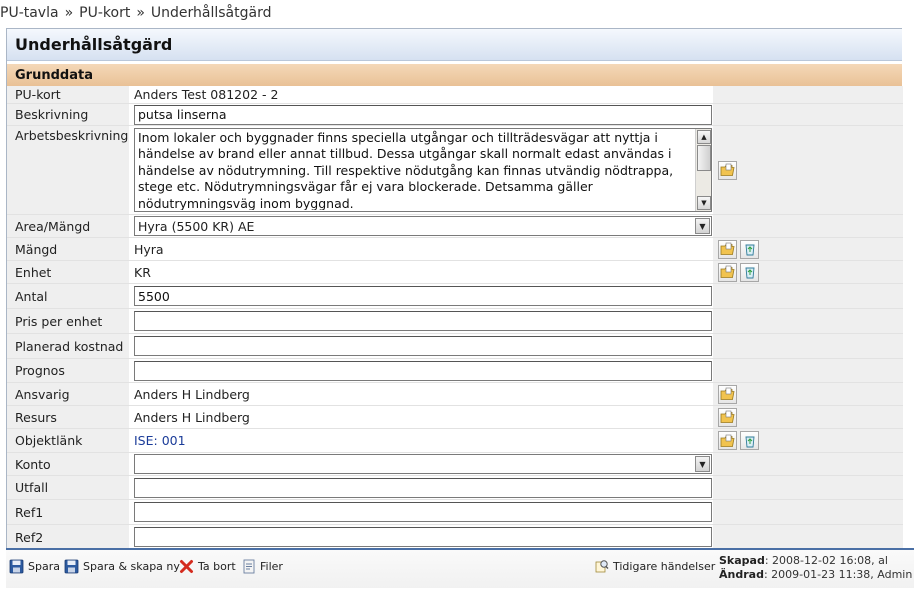 This screenshot has height=589, width=914. I want to click on magnifier-history-icon, so click(602, 566).